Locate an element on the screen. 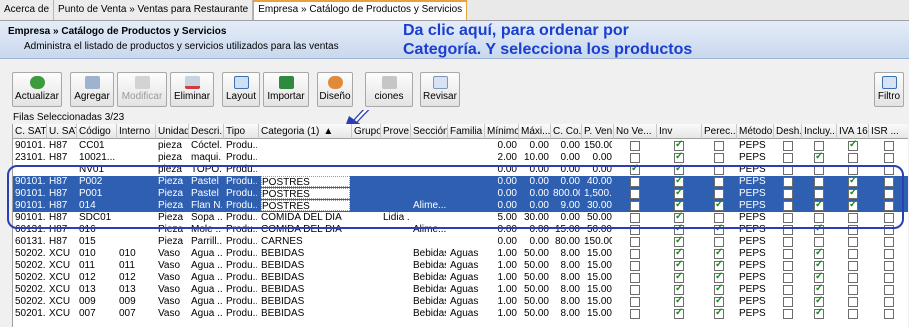  column-header: Sección is located at coordinates (429, 131).